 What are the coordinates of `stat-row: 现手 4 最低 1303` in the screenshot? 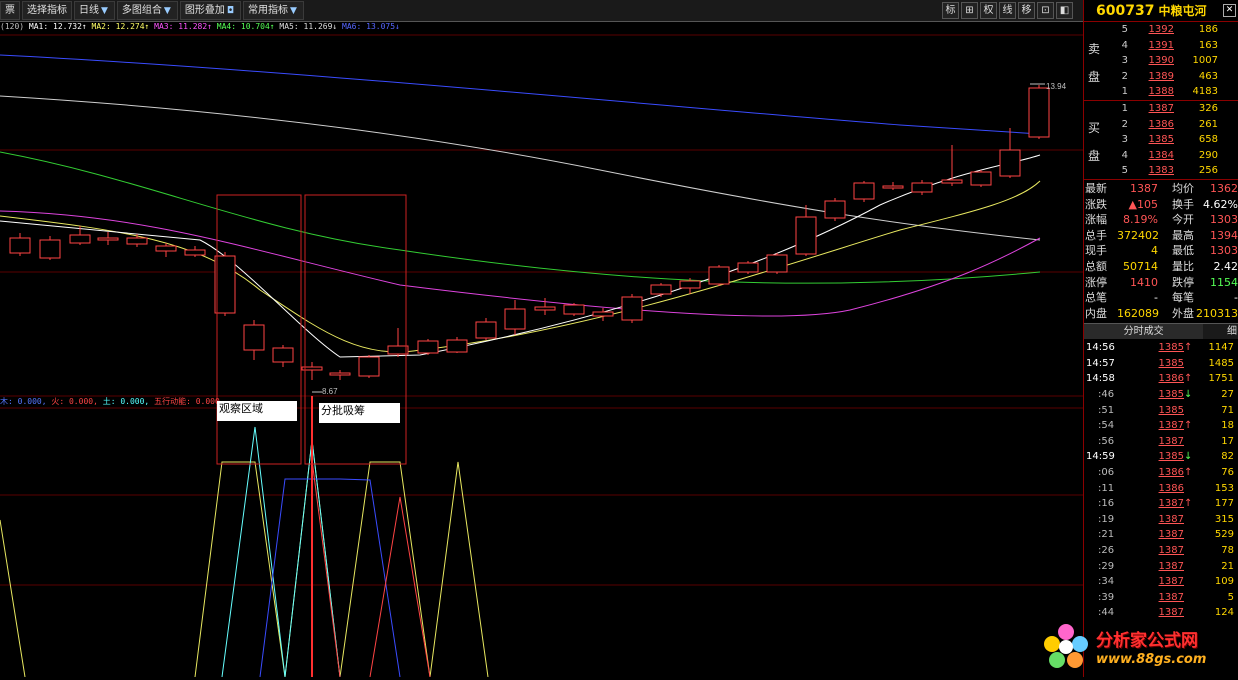 It's located at (1161, 251).